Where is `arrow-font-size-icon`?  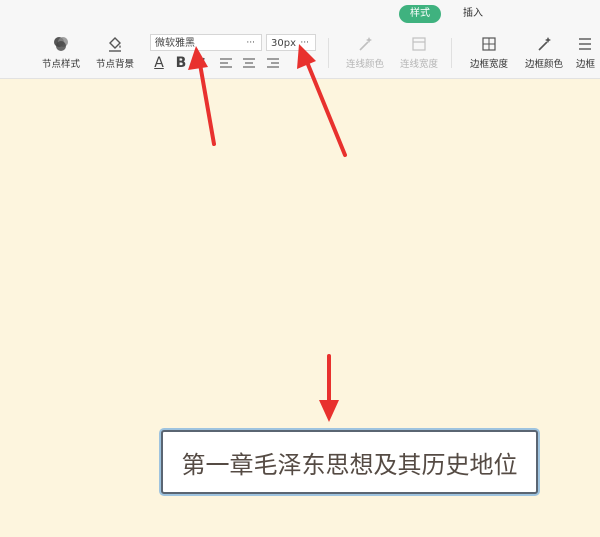 arrow-font-size-icon is located at coordinates (322, 100).